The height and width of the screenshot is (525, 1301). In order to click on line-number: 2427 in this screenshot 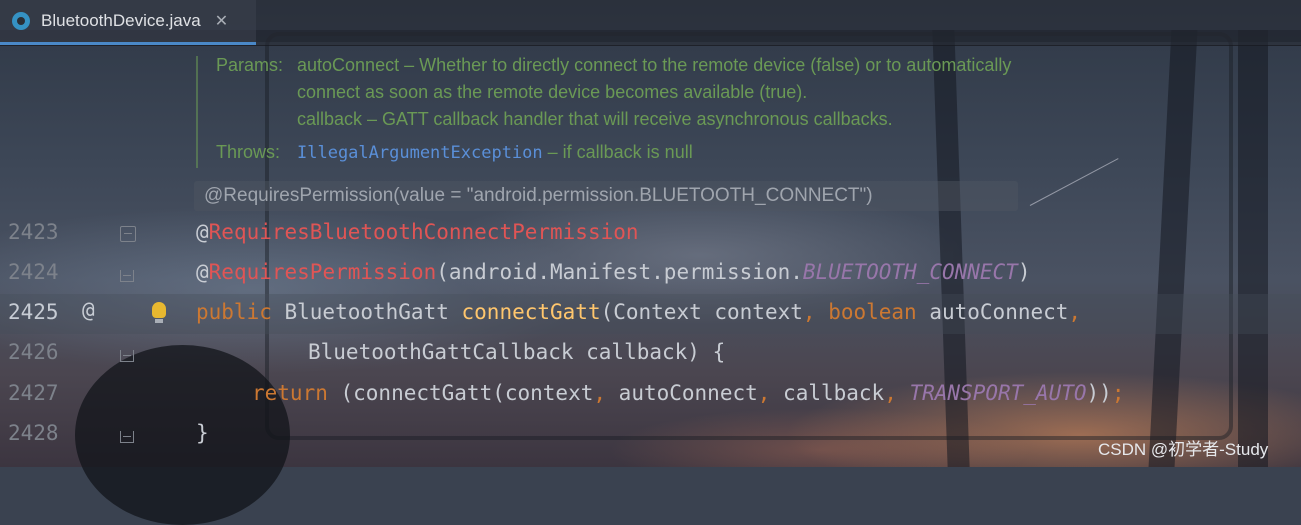, I will do `click(33, 393)`.